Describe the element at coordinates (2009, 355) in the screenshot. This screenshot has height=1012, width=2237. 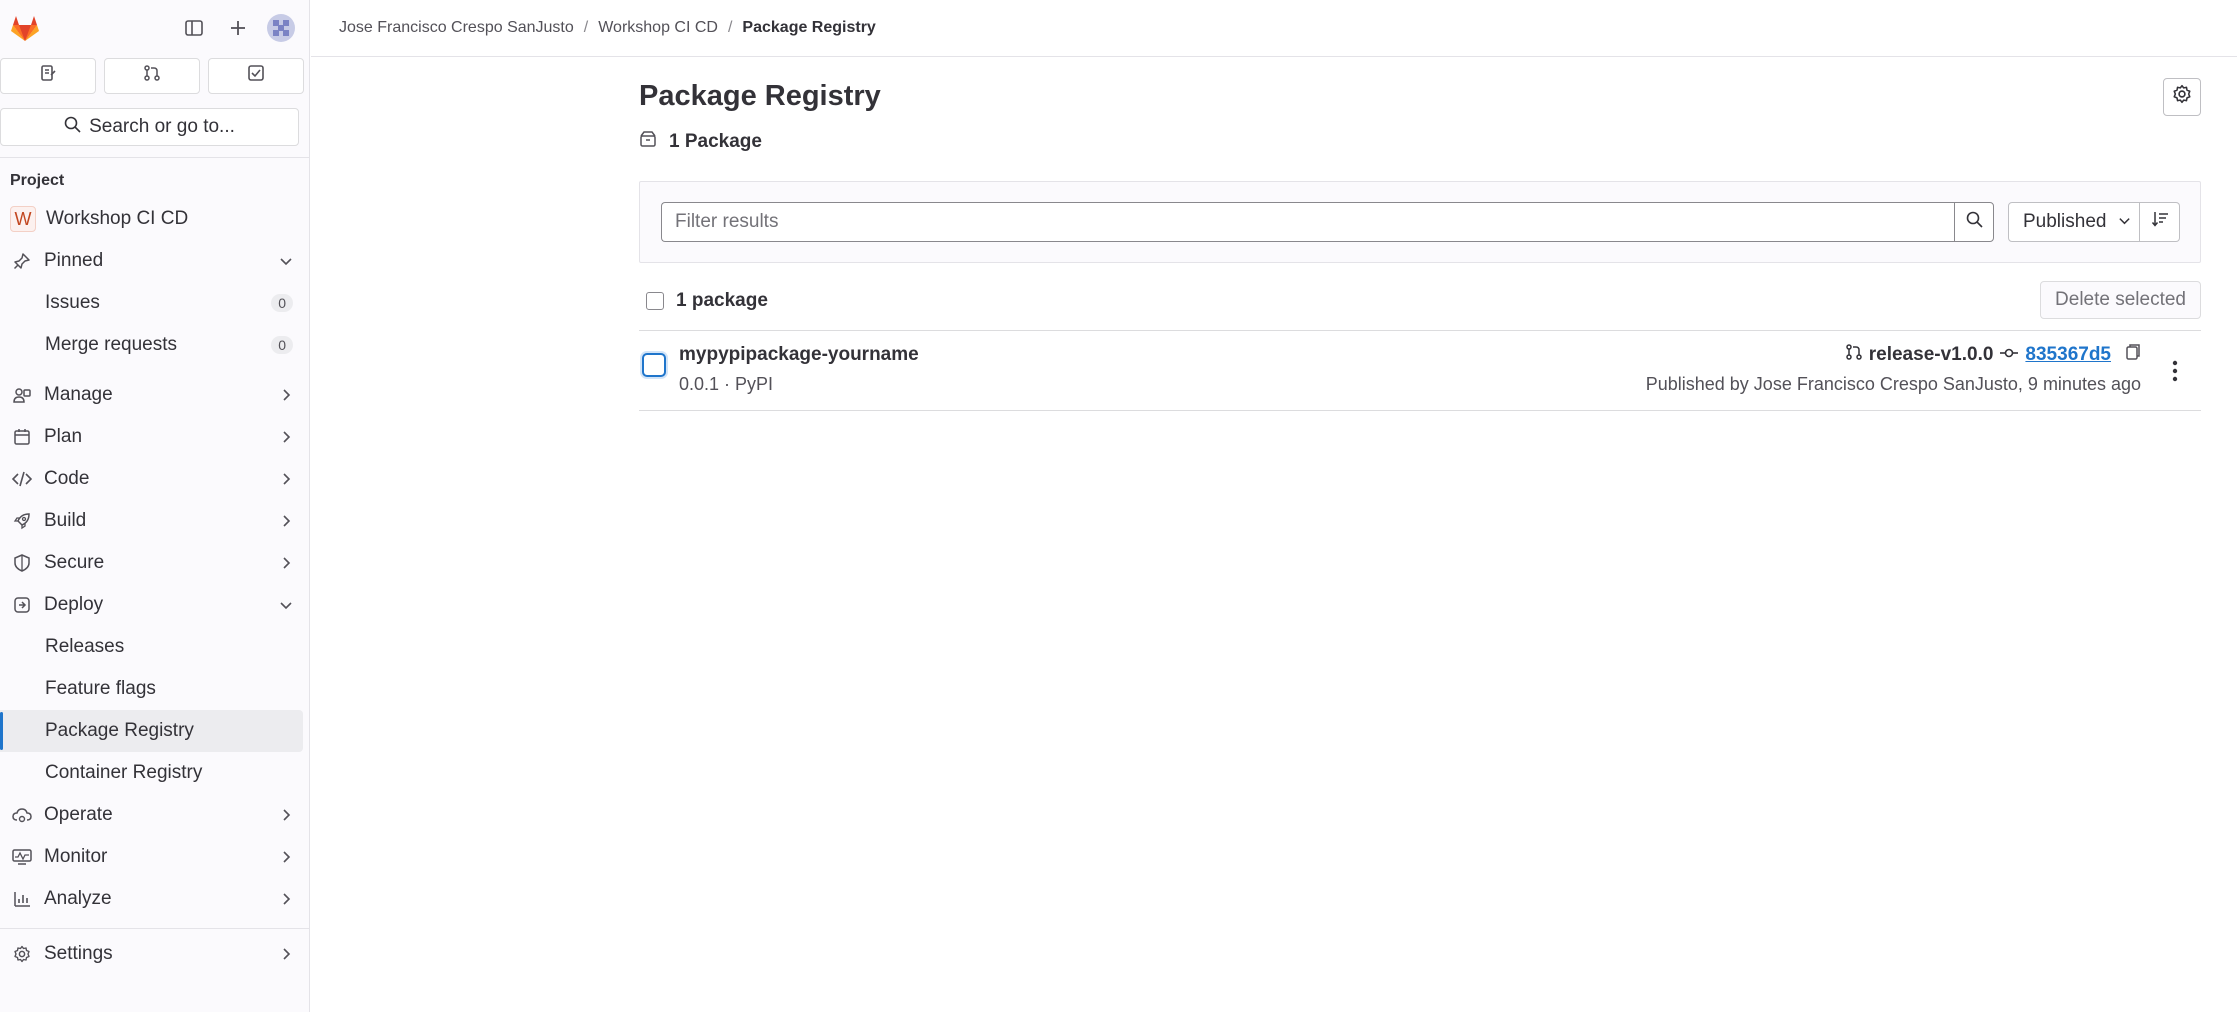
I see `commit-icon` at that location.